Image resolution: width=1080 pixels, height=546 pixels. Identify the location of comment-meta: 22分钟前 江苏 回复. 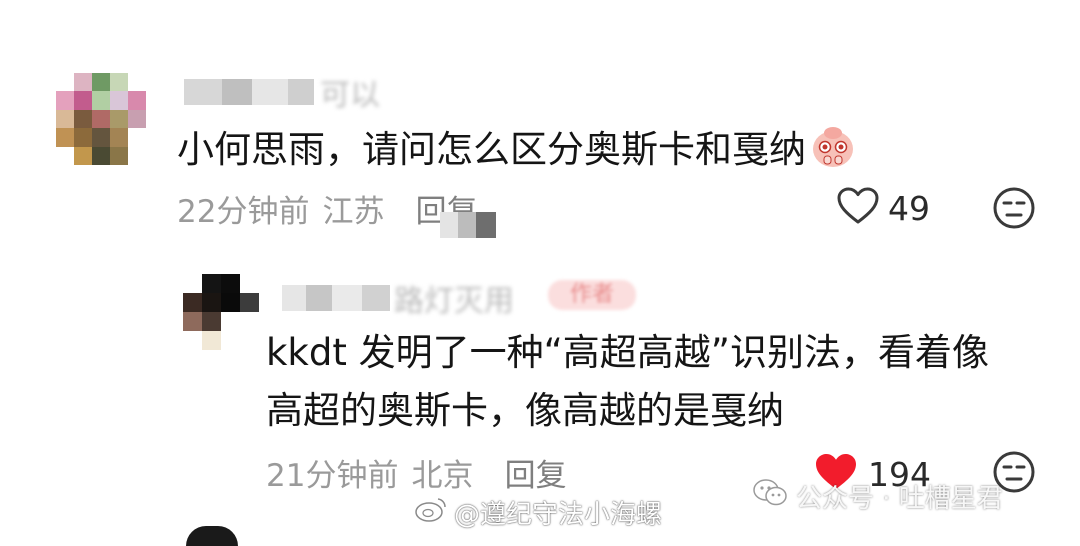
(327, 208).